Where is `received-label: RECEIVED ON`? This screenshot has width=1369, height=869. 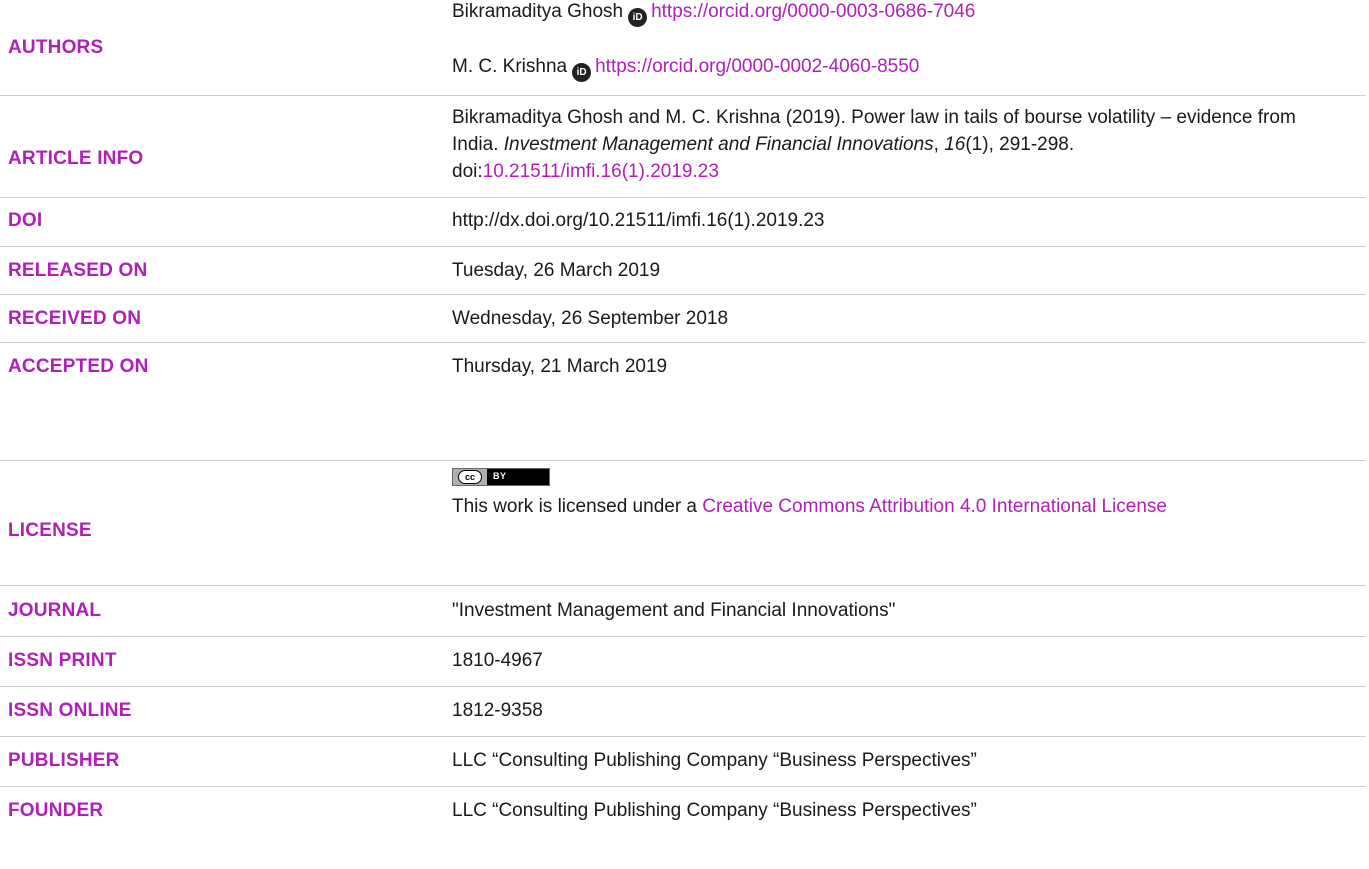 received-label: RECEIVED ON is located at coordinates (75, 318).